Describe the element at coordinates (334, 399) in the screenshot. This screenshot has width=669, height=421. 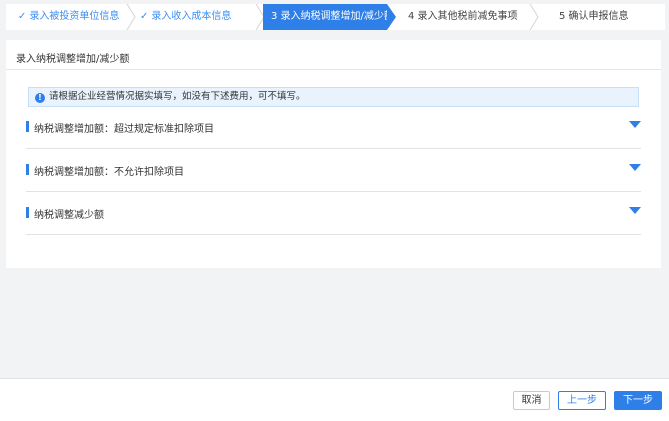
I see `footer-bar: 取消 上一步 下一步` at that location.